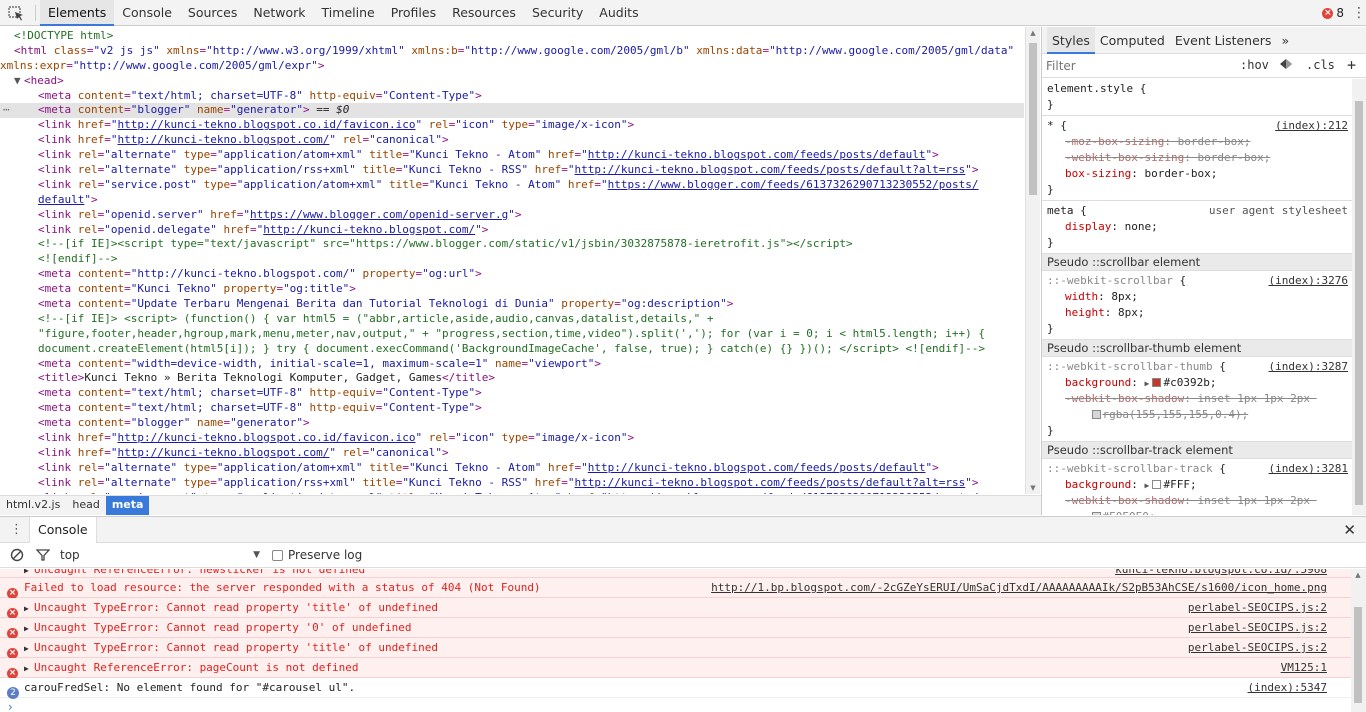  I want to click on rule-source-link: (index):3281, so click(1308, 469).